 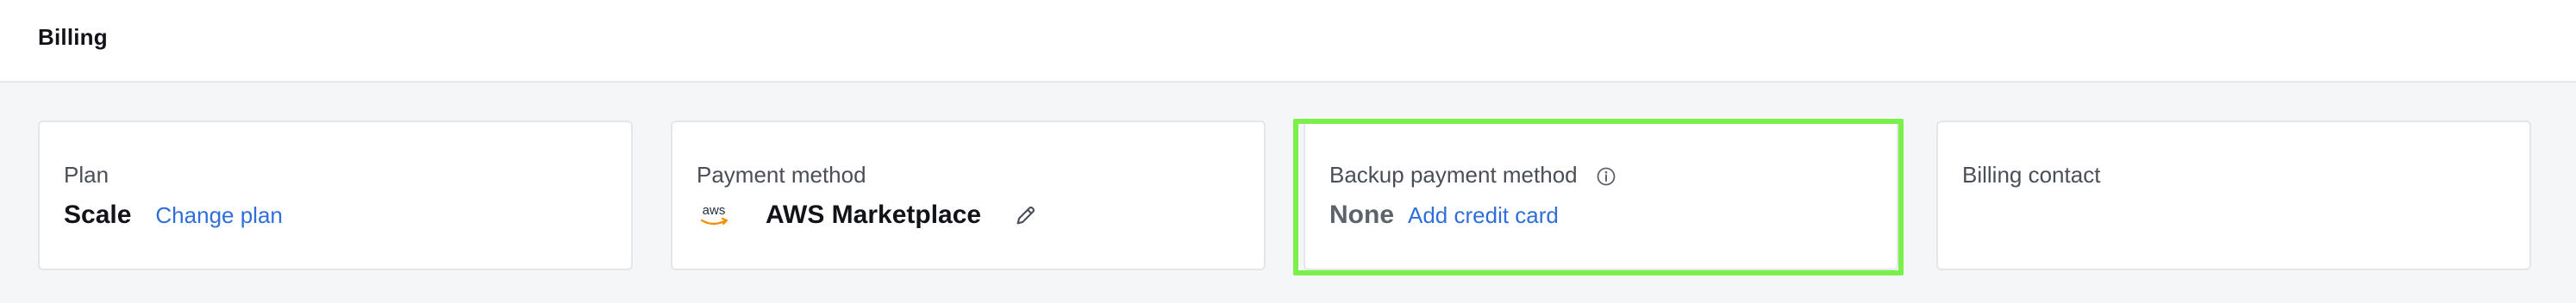 I want to click on change-plan-link: Change plan, so click(x=218, y=216).